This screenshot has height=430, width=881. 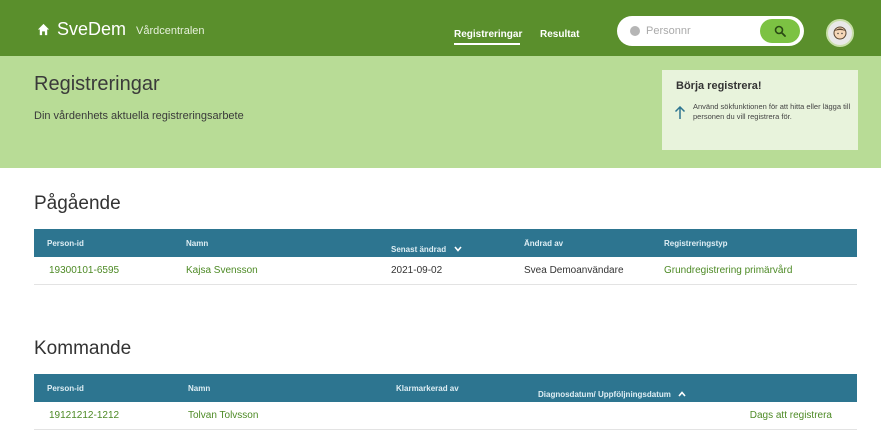 What do you see at coordinates (682, 394) in the screenshot?
I see `chevron-up-icon` at bounding box center [682, 394].